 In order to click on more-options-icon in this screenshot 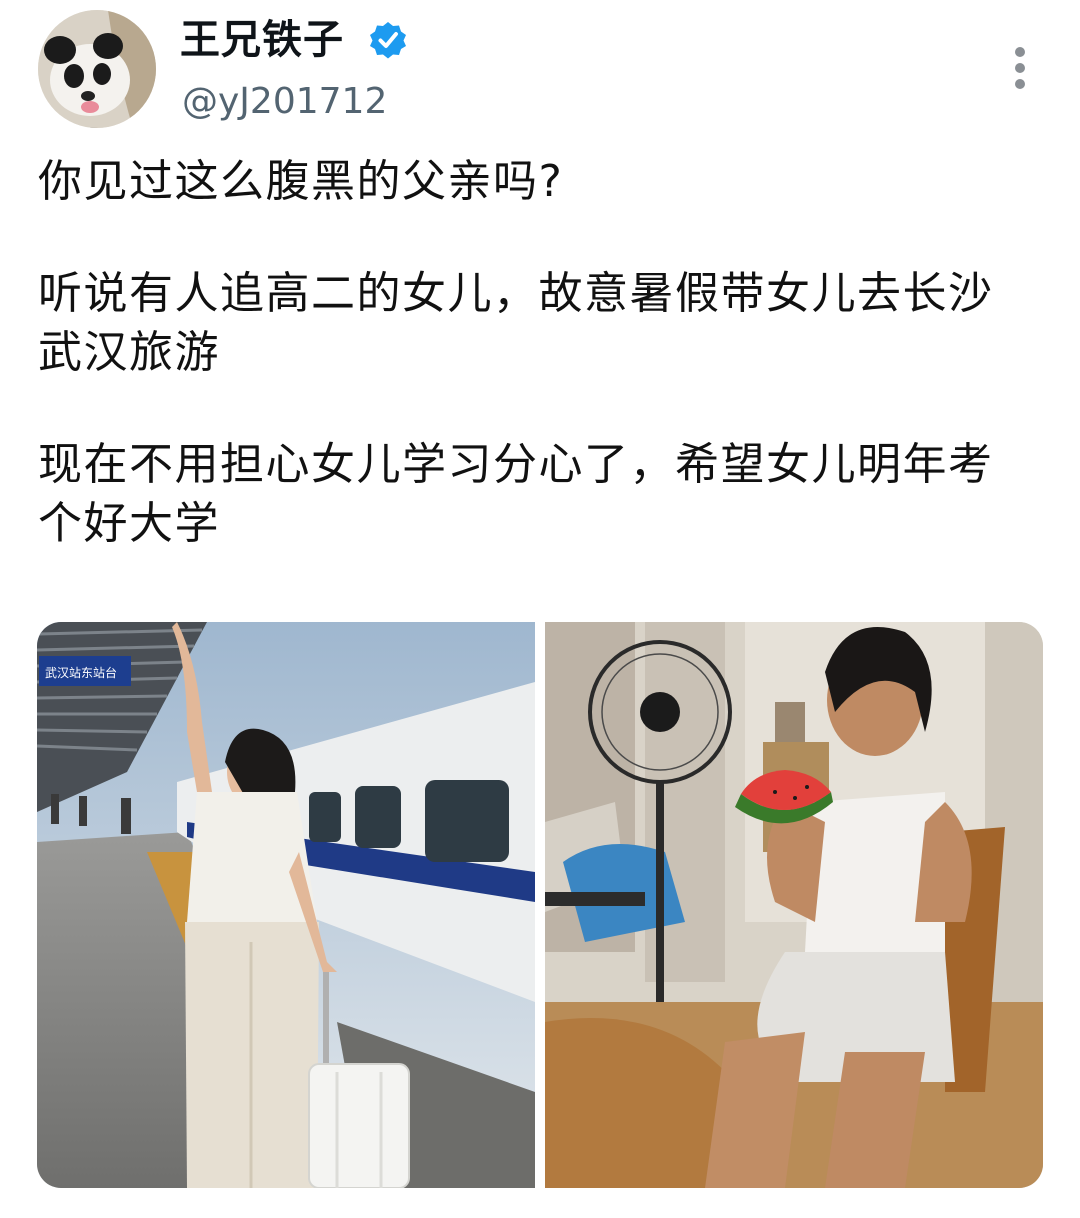, I will do `click(1020, 70)`.